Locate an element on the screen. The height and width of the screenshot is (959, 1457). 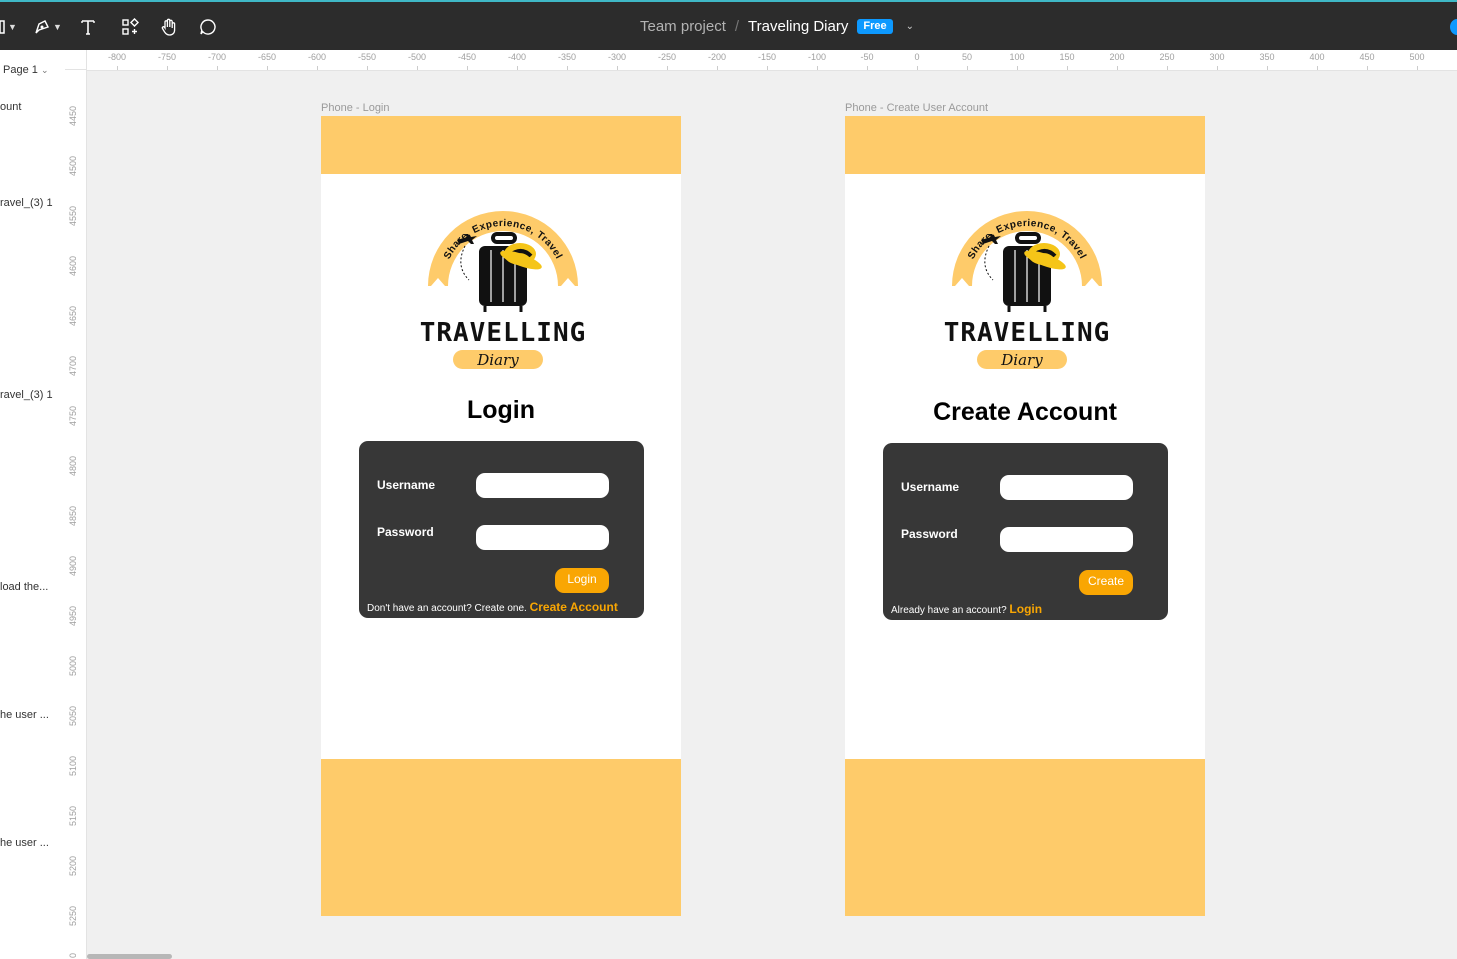
ruler-tick: 100 is located at coordinates (1017, 57).